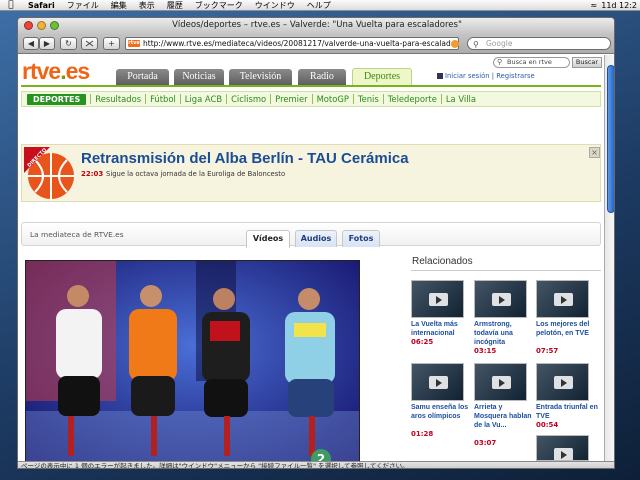 Image resolution: width=640 pixels, height=480 pixels. I want to click on reload-button: ↻, so click(68, 43).